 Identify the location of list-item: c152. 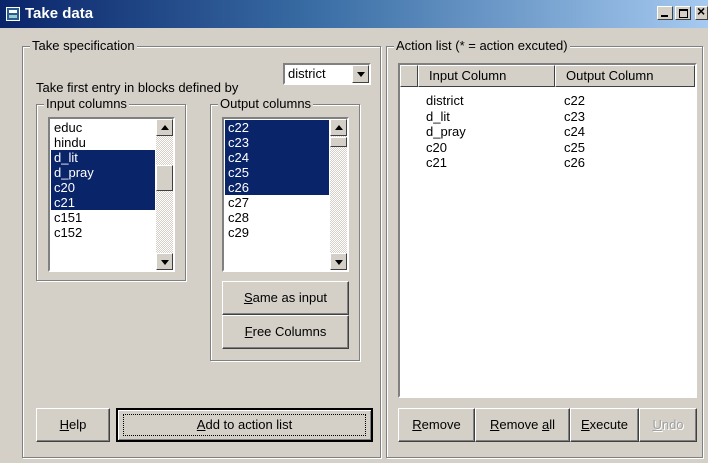
(103, 232).